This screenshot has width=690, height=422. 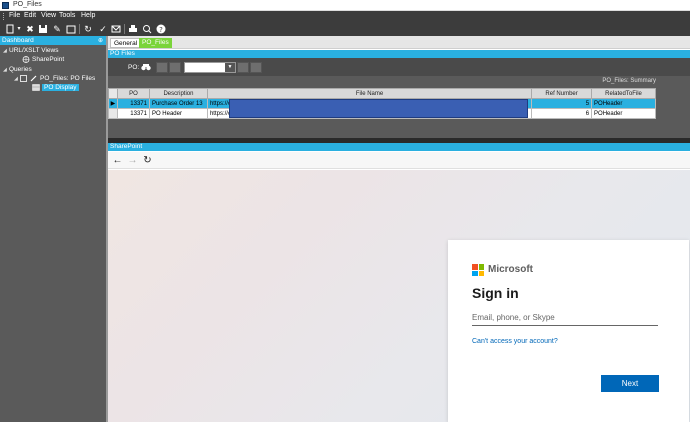 What do you see at coordinates (116, 29) in the screenshot?
I see `email-icon` at bounding box center [116, 29].